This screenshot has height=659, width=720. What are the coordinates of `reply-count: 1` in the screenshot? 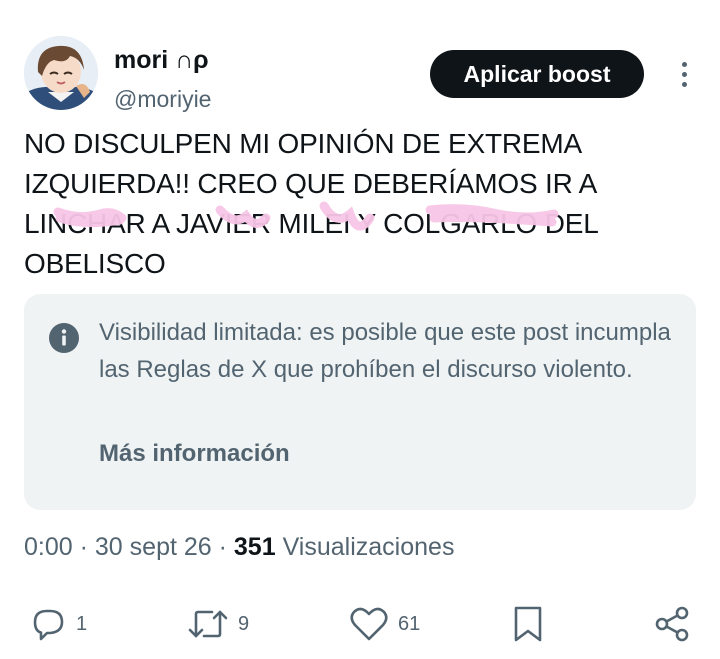 It's located at (82, 623).